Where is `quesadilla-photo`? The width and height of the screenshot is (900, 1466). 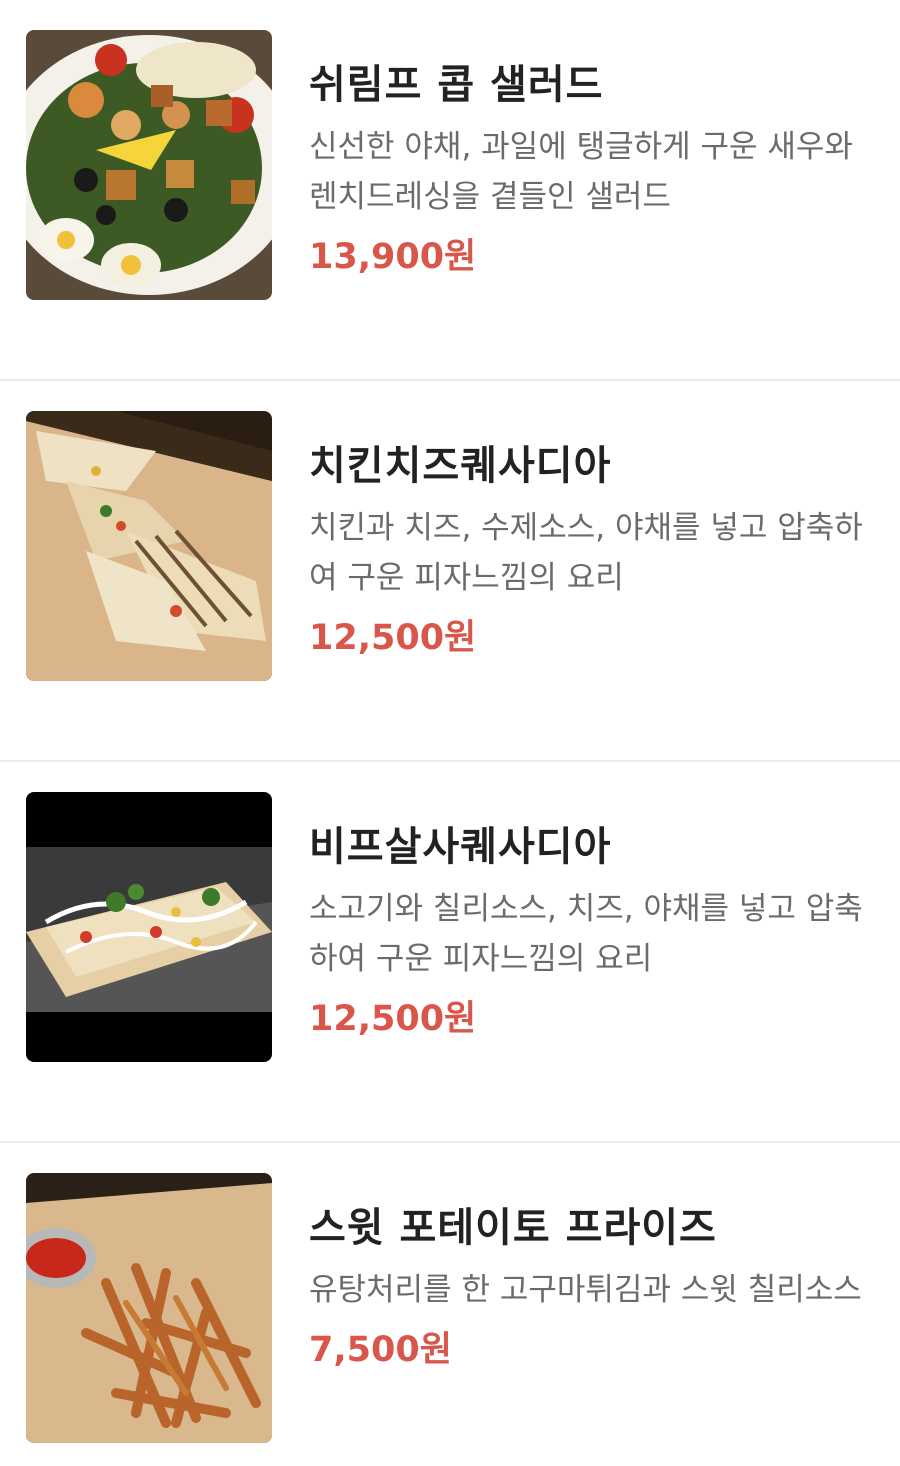
quesadilla-photo is located at coordinates (149, 546).